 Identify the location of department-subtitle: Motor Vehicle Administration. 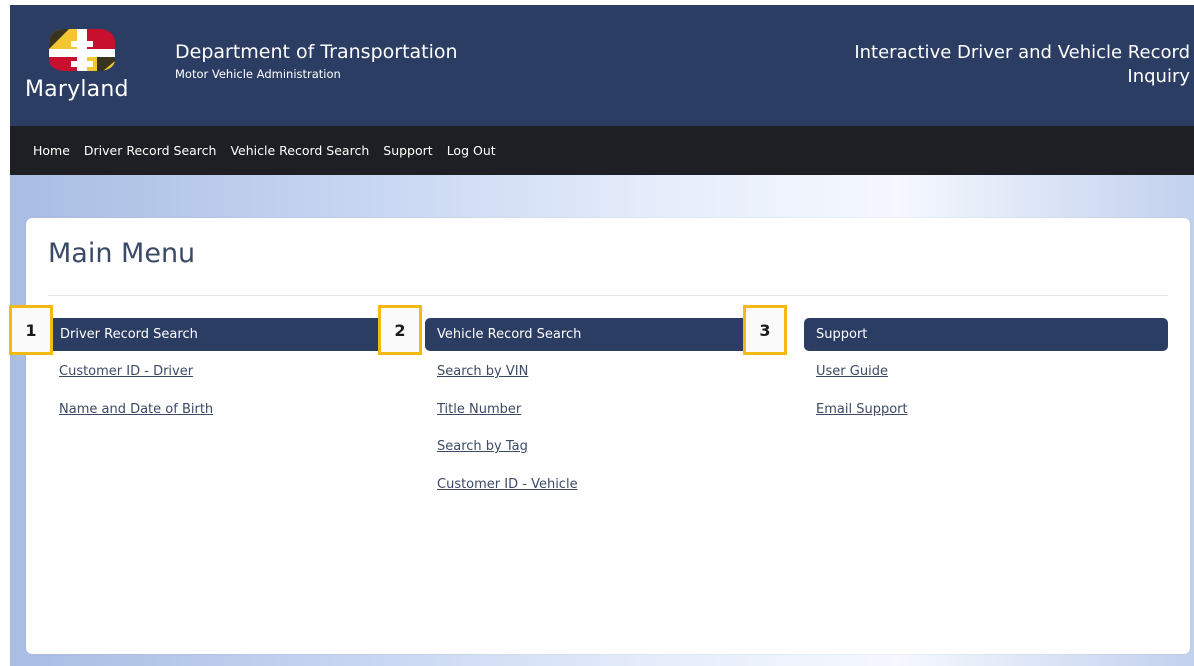
(258, 74).